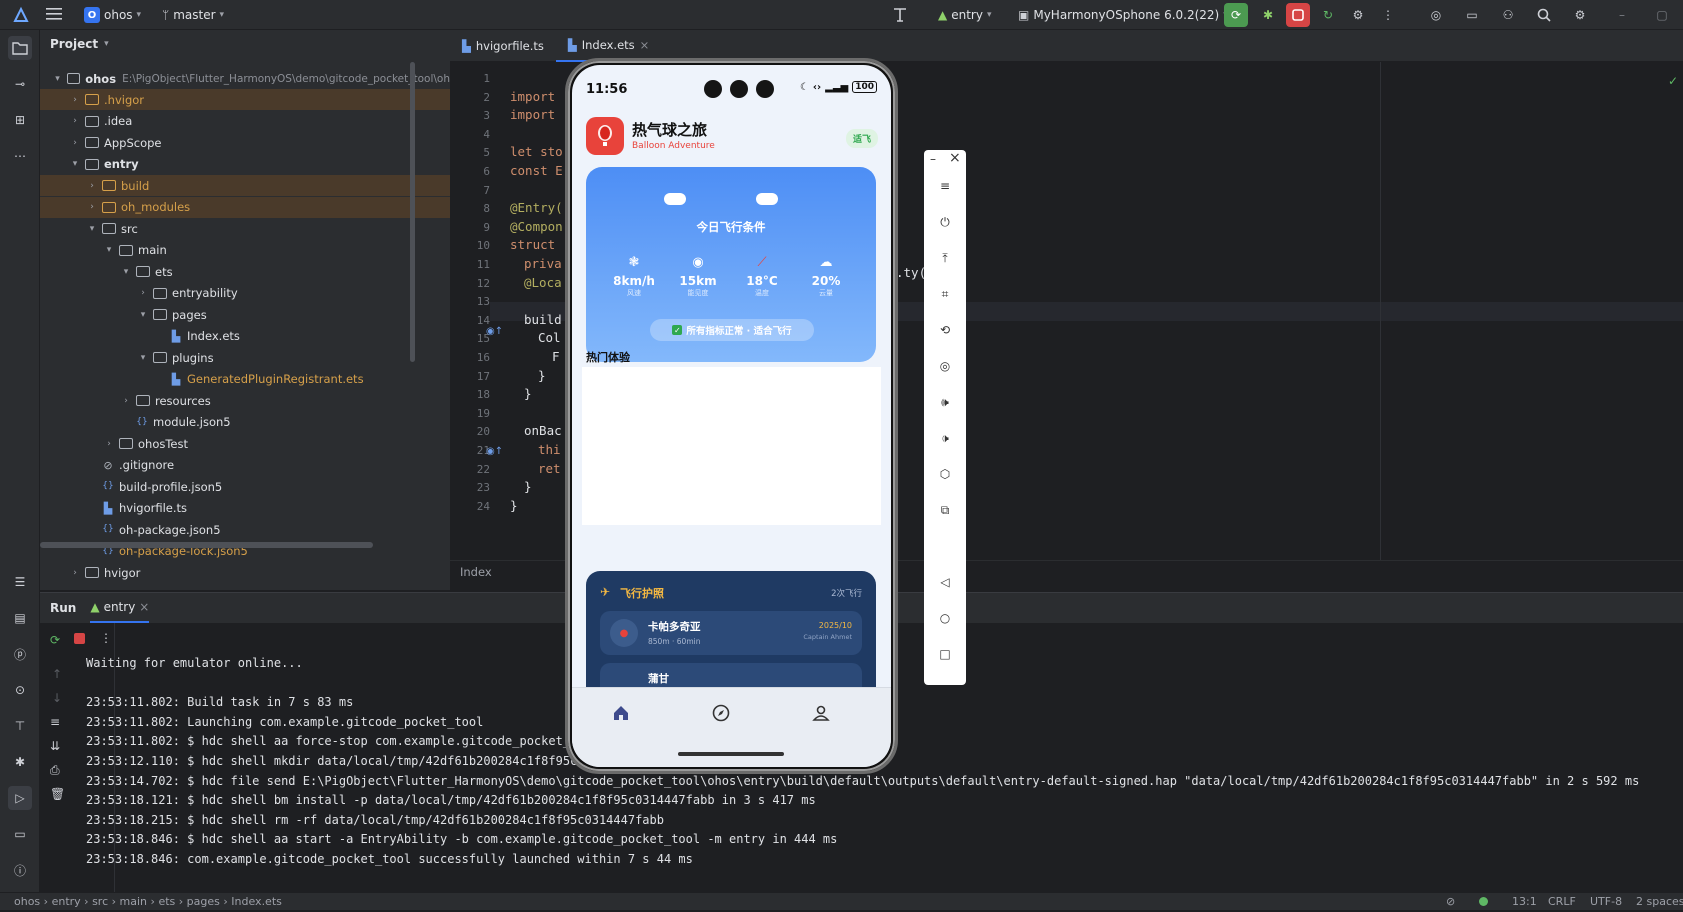 Image resolution: width=1683 pixels, height=912 pixels. What do you see at coordinates (20, 870) in the screenshot?
I see `problems-icon: ⓘ` at bounding box center [20, 870].